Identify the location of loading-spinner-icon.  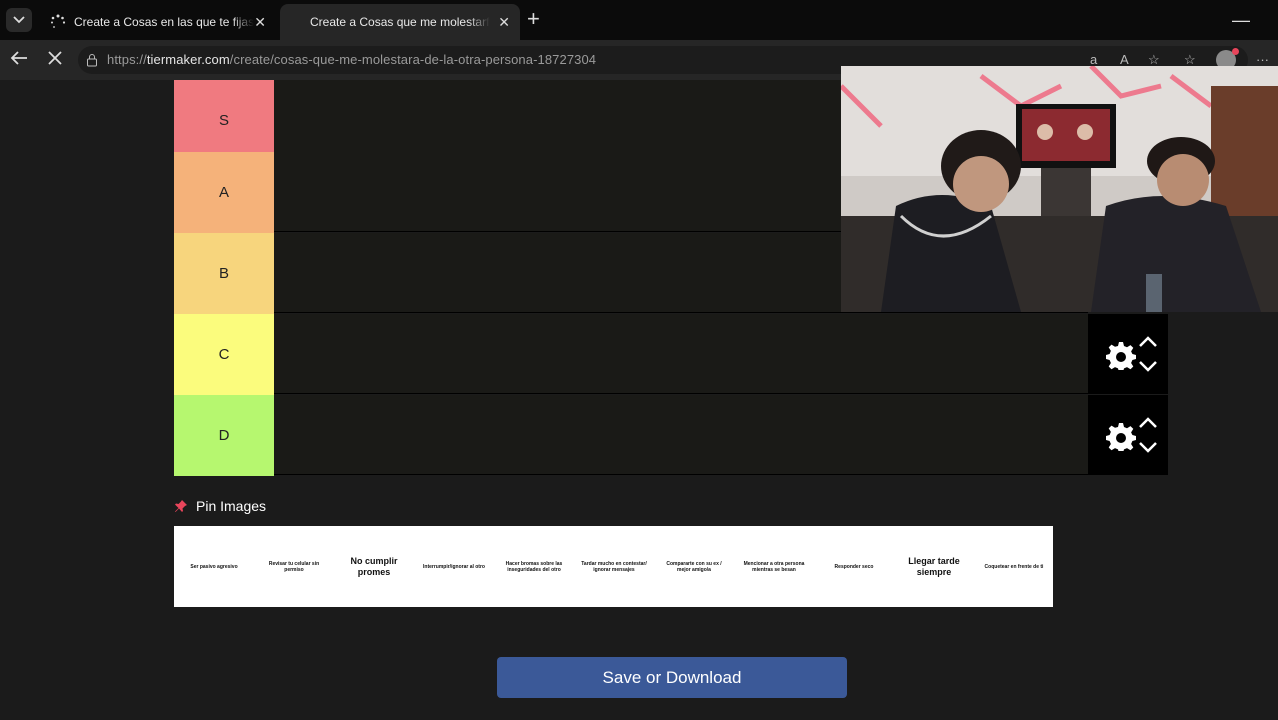
(58, 22).